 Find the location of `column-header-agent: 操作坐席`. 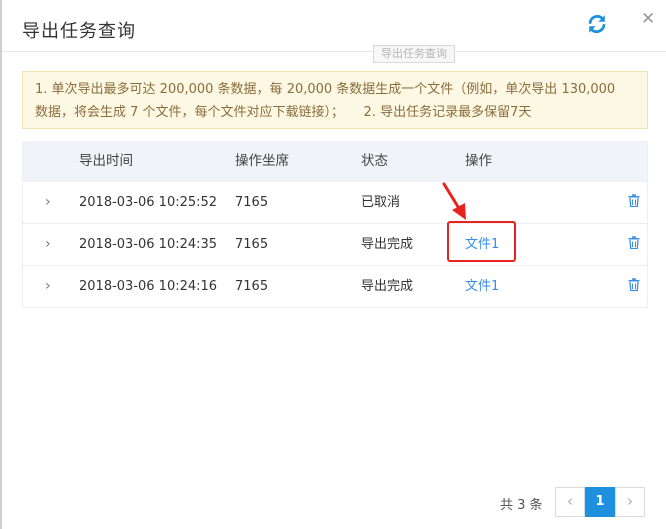

column-header-agent: 操作坐席 is located at coordinates (262, 161).